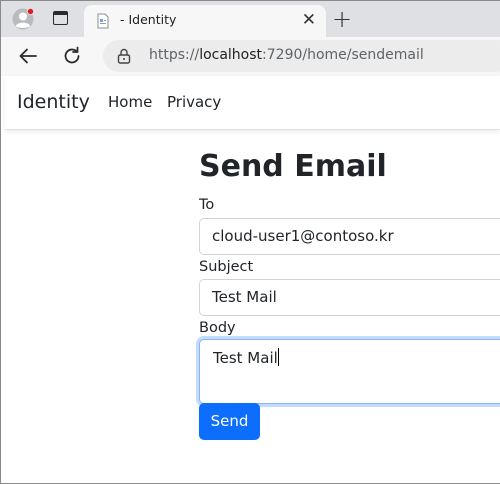 The width and height of the screenshot is (500, 484). What do you see at coordinates (130, 102) in the screenshot?
I see `nav-link-home: Home` at bounding box center [130, 102].